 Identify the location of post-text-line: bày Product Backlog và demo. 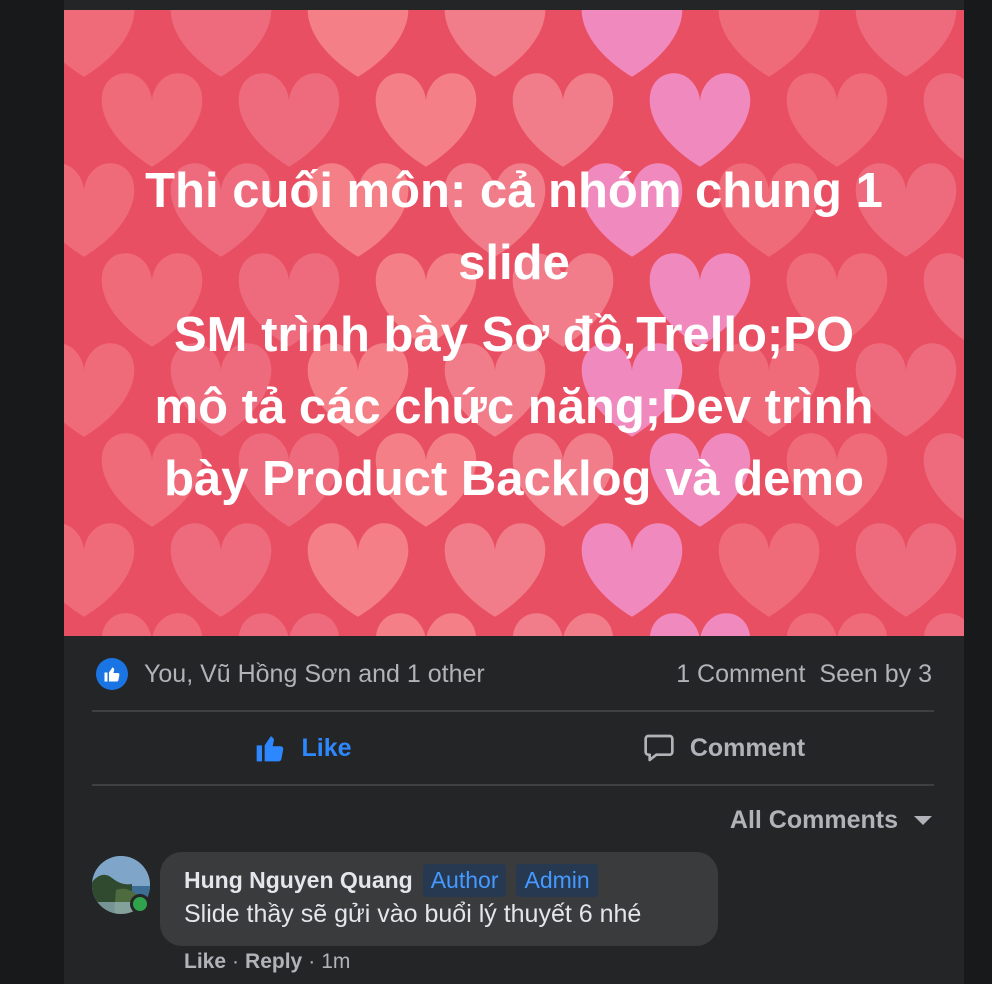
(514, 479).